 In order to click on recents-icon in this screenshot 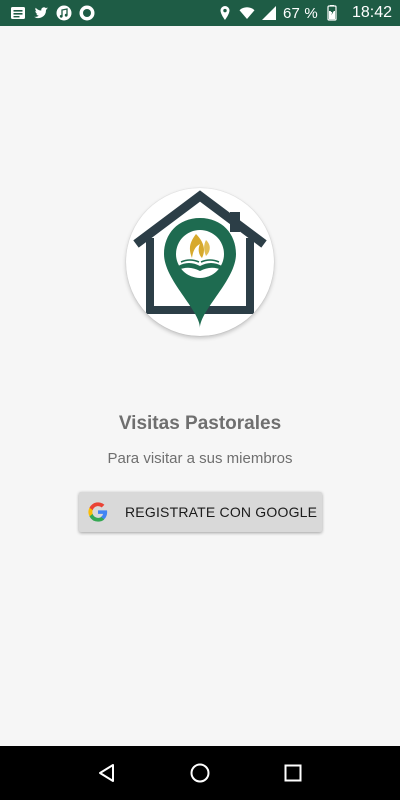, I will do `click(293, 773)`.